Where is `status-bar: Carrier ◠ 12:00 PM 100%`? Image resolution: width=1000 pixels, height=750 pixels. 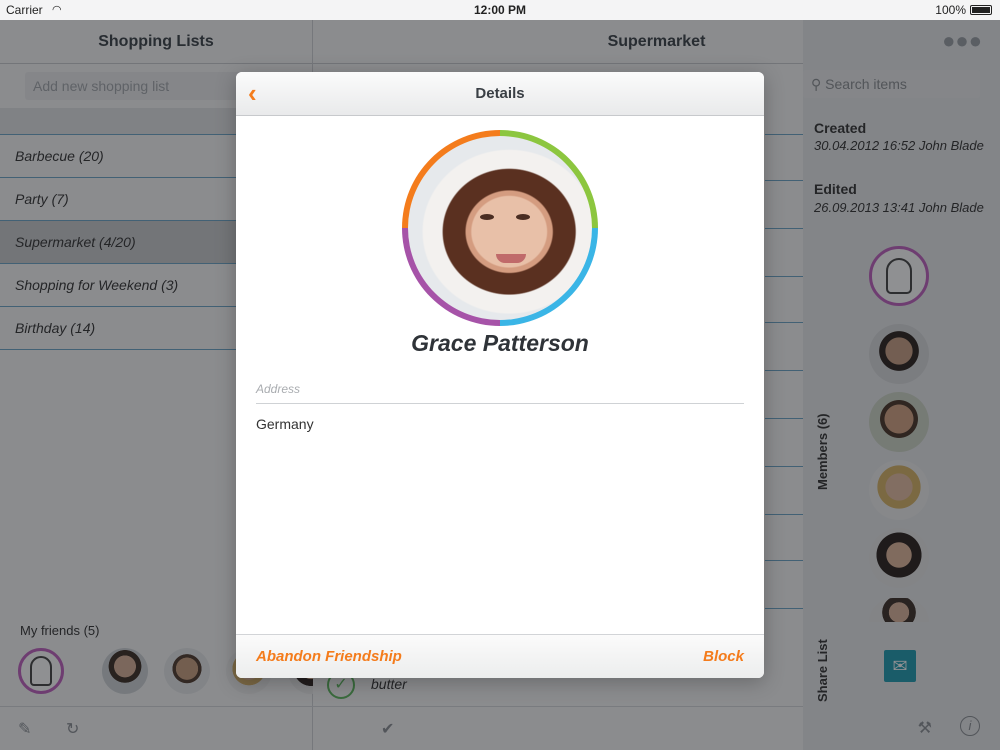 status-bar: Carrier ◠ 12:00 PM 100% is located at coordinates (500, 10).